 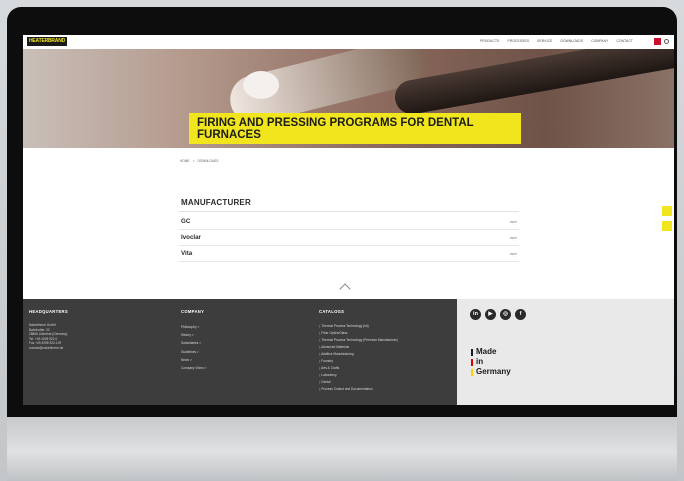 I want to click on catalog-download-link: ⤓ Arts & Crafts, so click(x=358, y=368).